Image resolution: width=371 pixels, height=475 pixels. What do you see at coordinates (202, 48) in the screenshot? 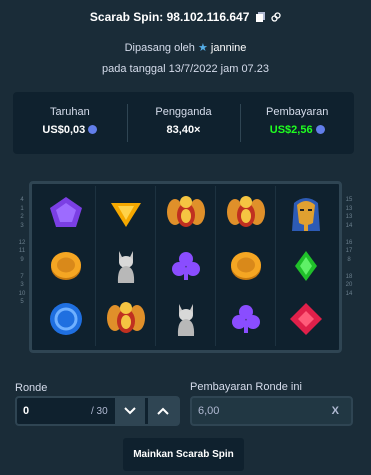
I see `star-icon: ★` at bounding box center [202, 48].